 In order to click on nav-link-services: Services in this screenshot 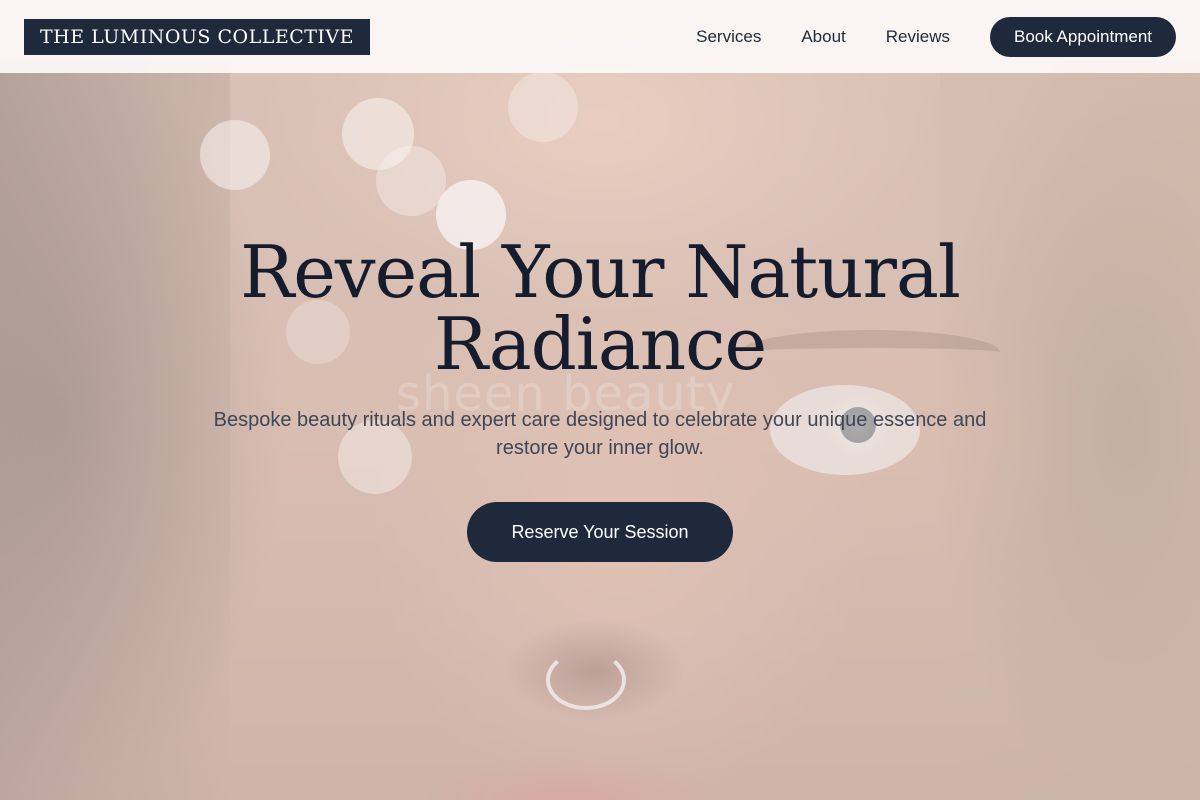, I will do `click(728, 37)`.